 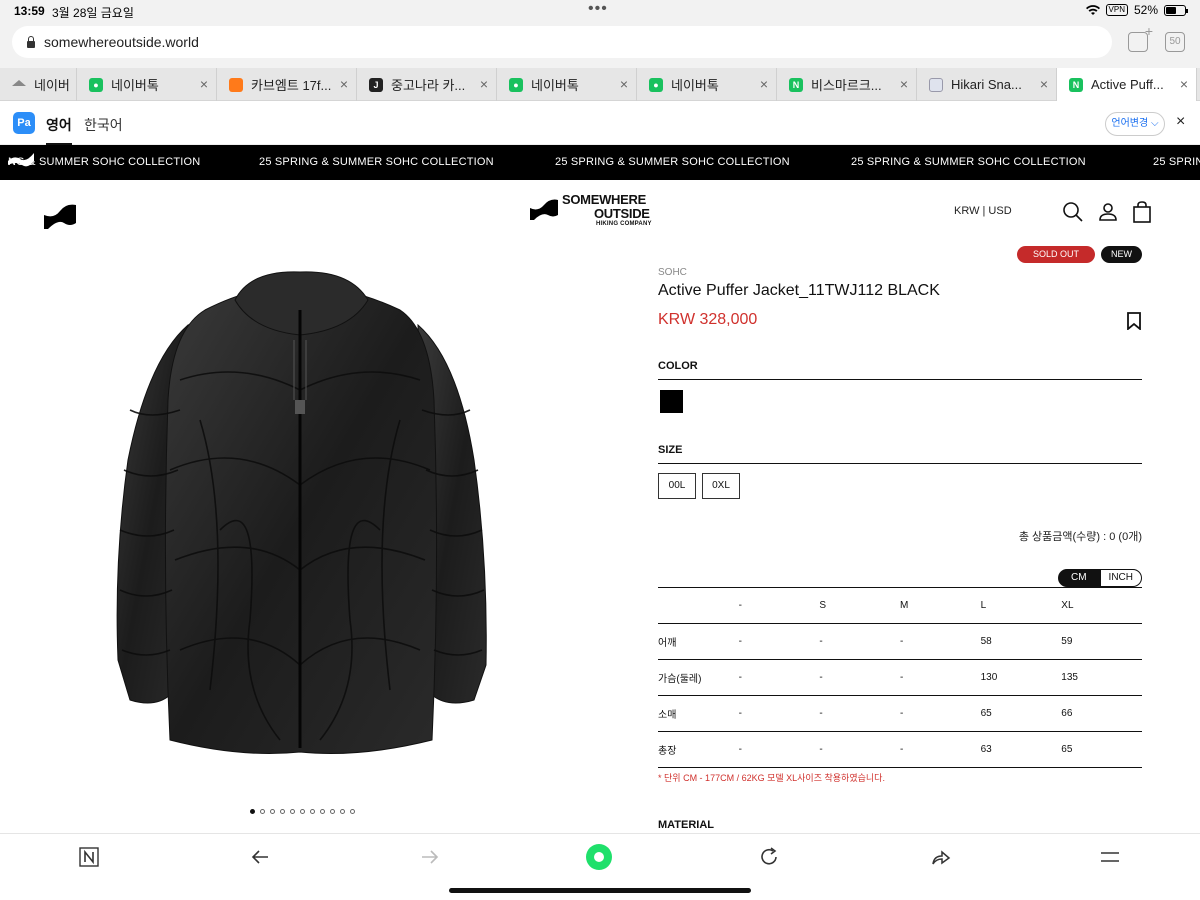 What do you see at coordinates (562, 42) in the screenshot?
I see `address-bar: somewhereoutside.world` at bounding box center [562, 42].